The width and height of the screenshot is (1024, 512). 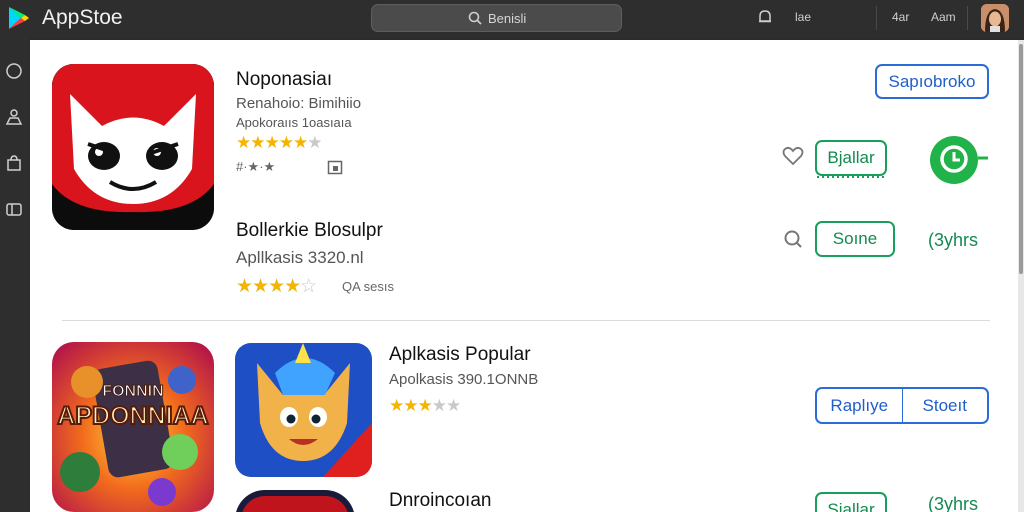 What do you see at coordinates (851, 158) in the screenshot?
I see `install-button: Bjallar` at bounding box center [851, 158].